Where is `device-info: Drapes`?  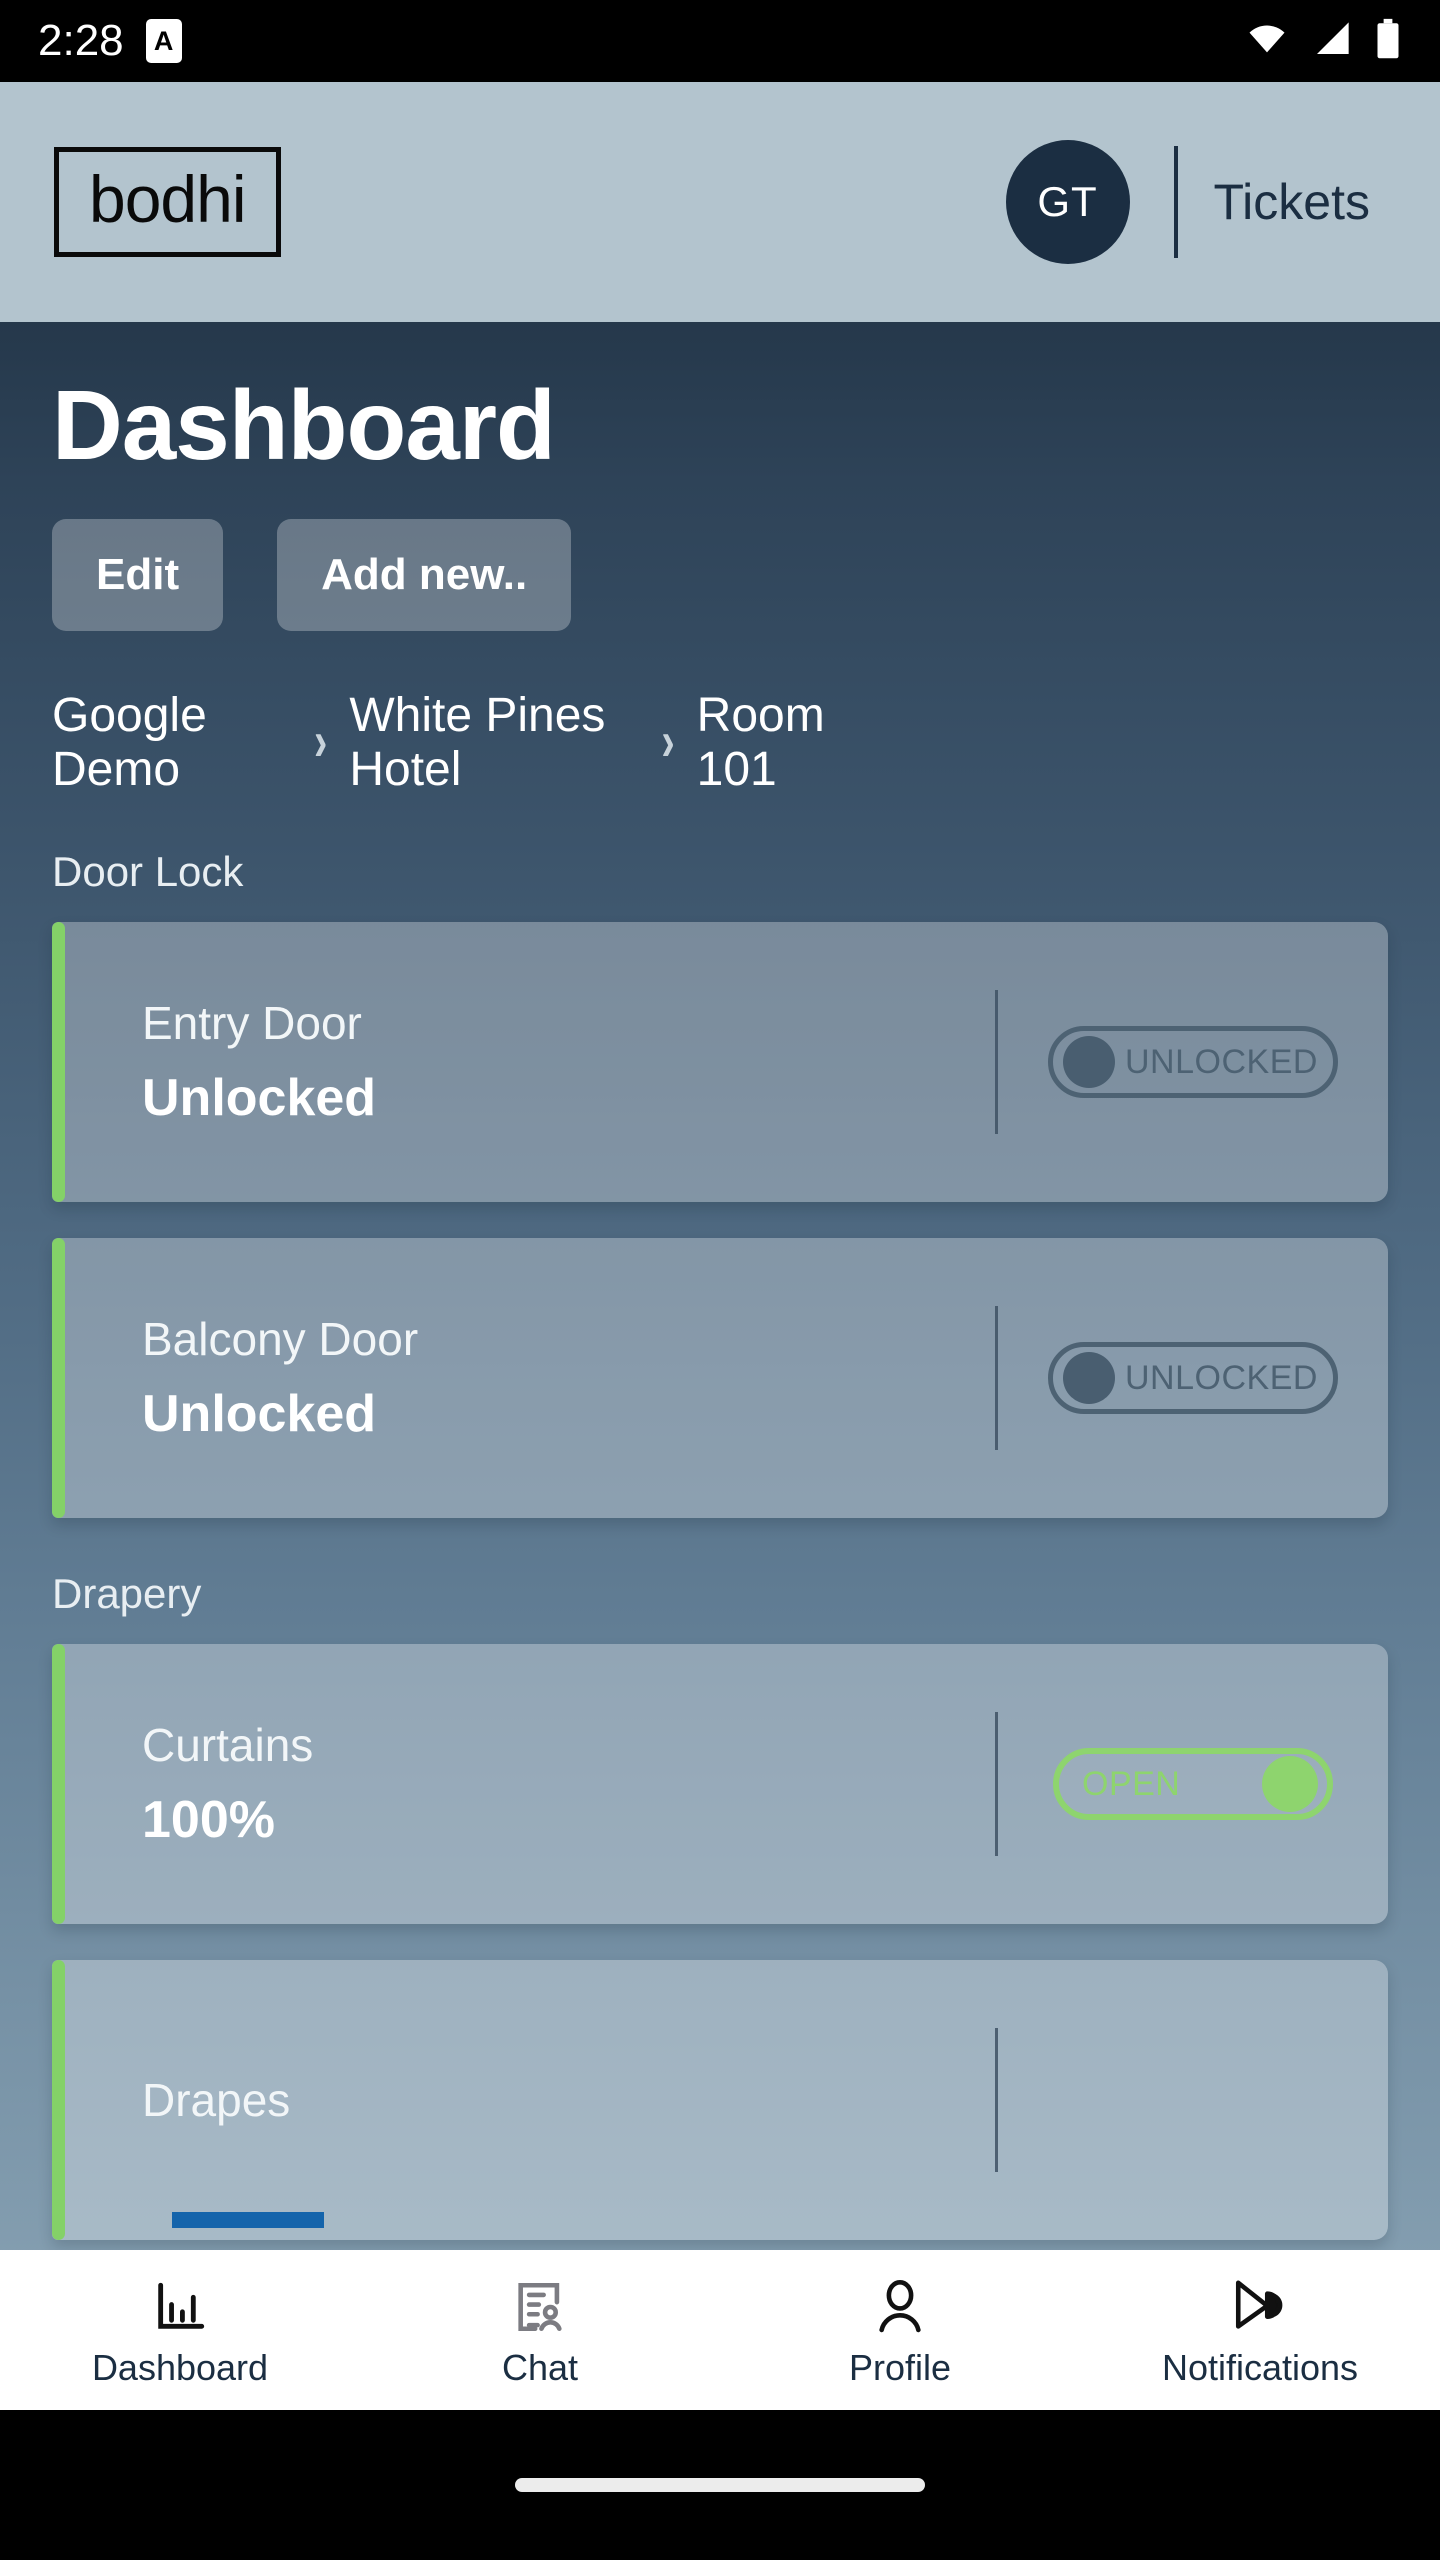
device-info: Drapes is located at coordinates (523, 2100).